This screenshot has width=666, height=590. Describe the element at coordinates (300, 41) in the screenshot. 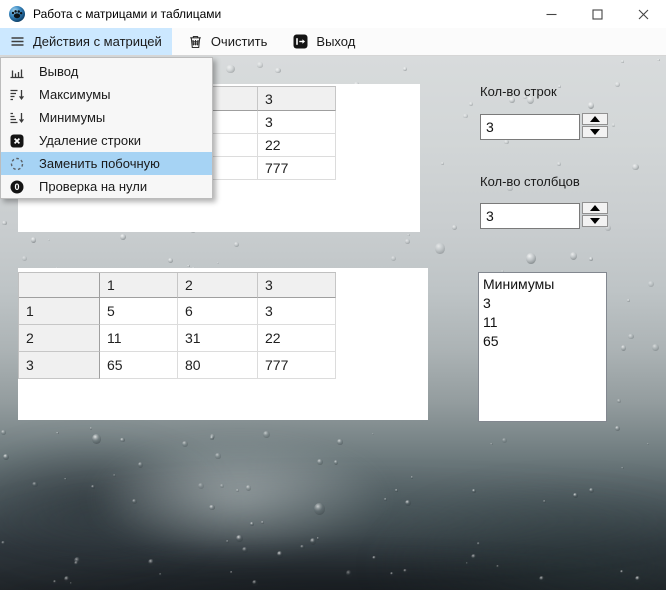

I see `exit-icon` at that location.